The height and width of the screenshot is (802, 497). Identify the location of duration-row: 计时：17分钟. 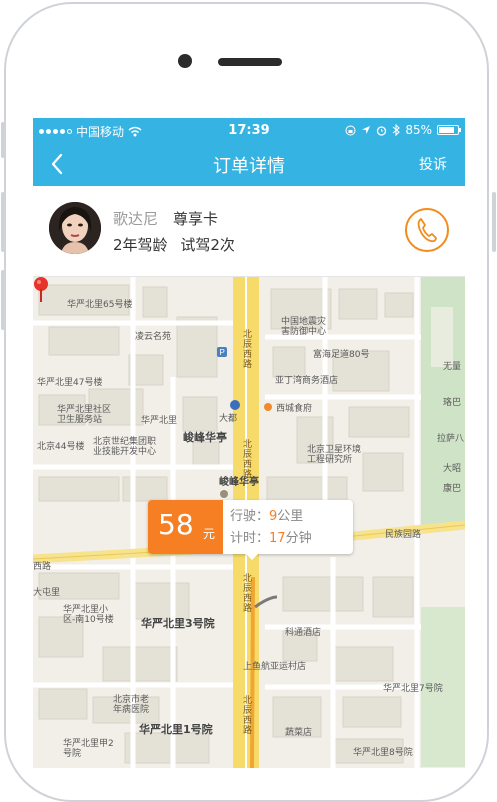
(271, 539).